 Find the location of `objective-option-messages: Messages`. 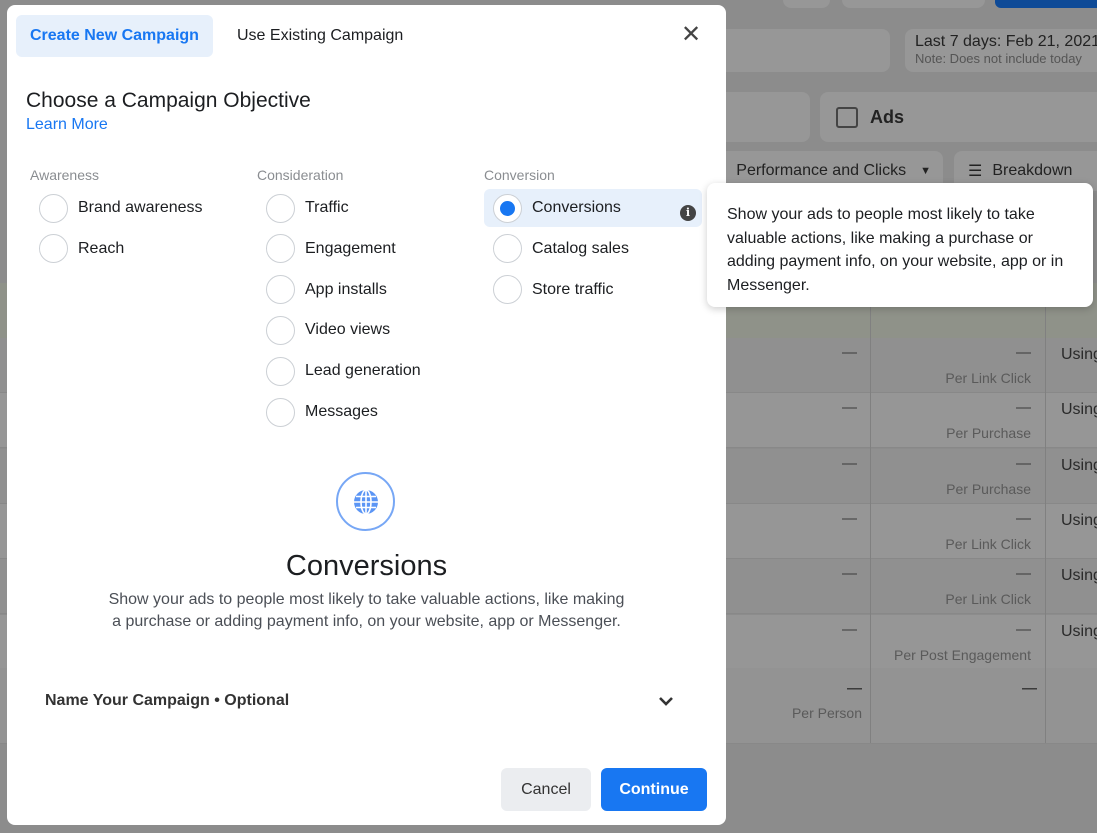

objective-option-messages: Messages is located at coordinates (366, 412).